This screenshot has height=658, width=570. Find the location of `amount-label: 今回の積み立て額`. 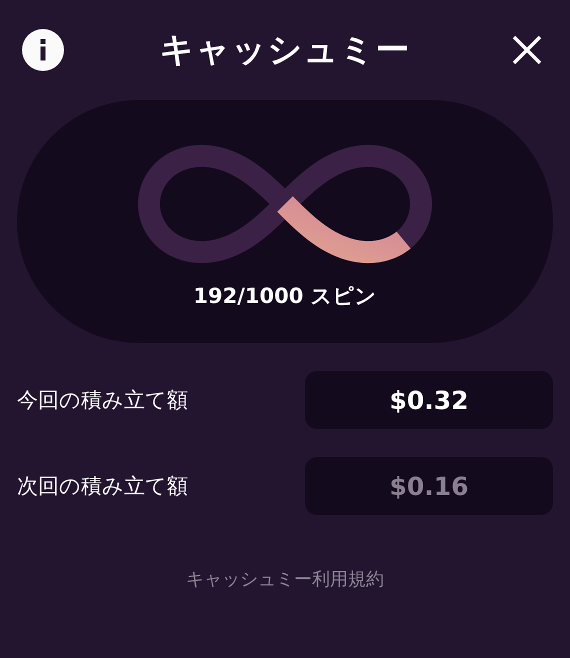

amount-label: 今回の積み立て額 is located at coordinates (102, 400).